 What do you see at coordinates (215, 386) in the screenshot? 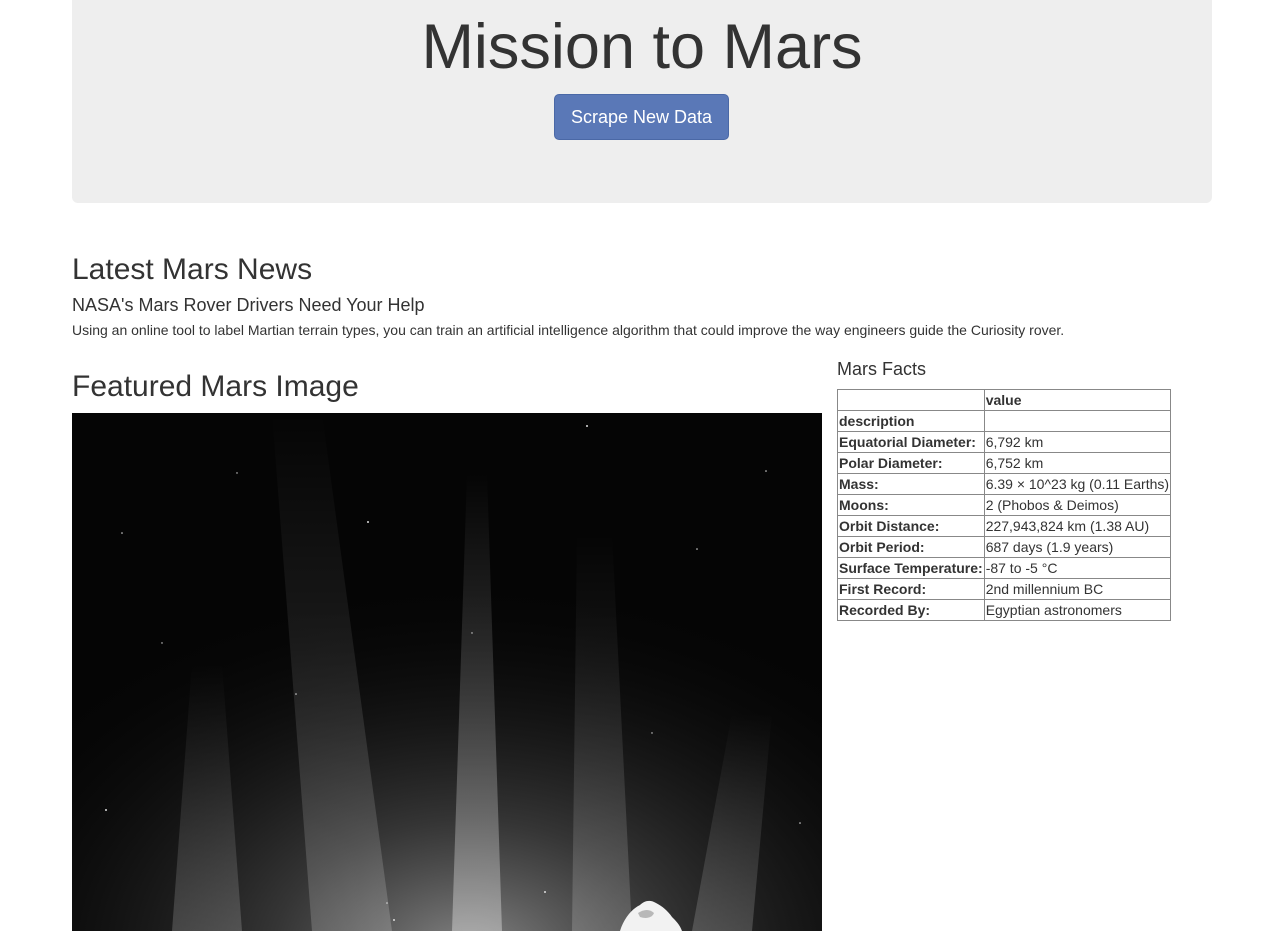
I see `featured-image-heading: Featured Mars Image` at bounding box center [215, 386].